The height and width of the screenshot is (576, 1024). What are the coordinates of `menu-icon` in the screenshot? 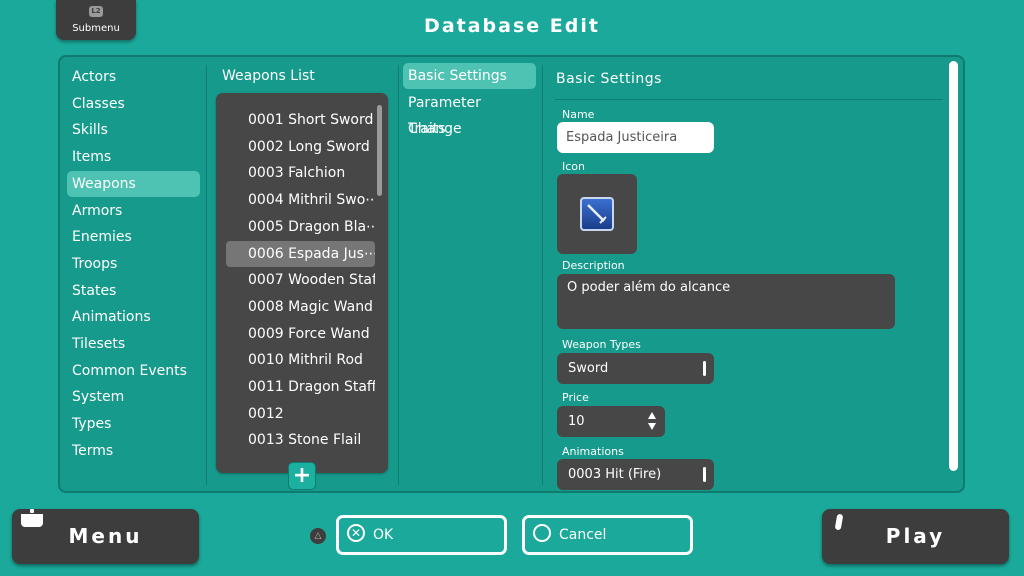 It's located at (32, 518).